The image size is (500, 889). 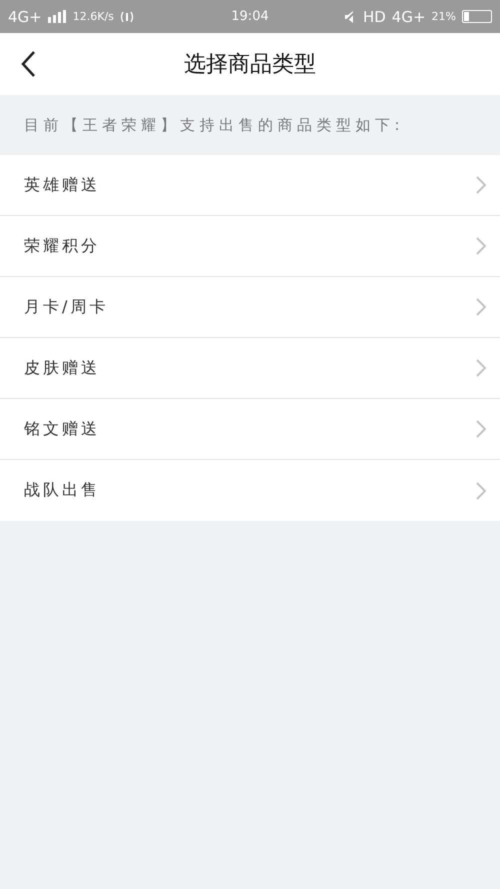 What do you see at coordinates (93, 16) in the screenshot?
I see `speed-label: 12.6K/s` at bounding box center [93, 16].